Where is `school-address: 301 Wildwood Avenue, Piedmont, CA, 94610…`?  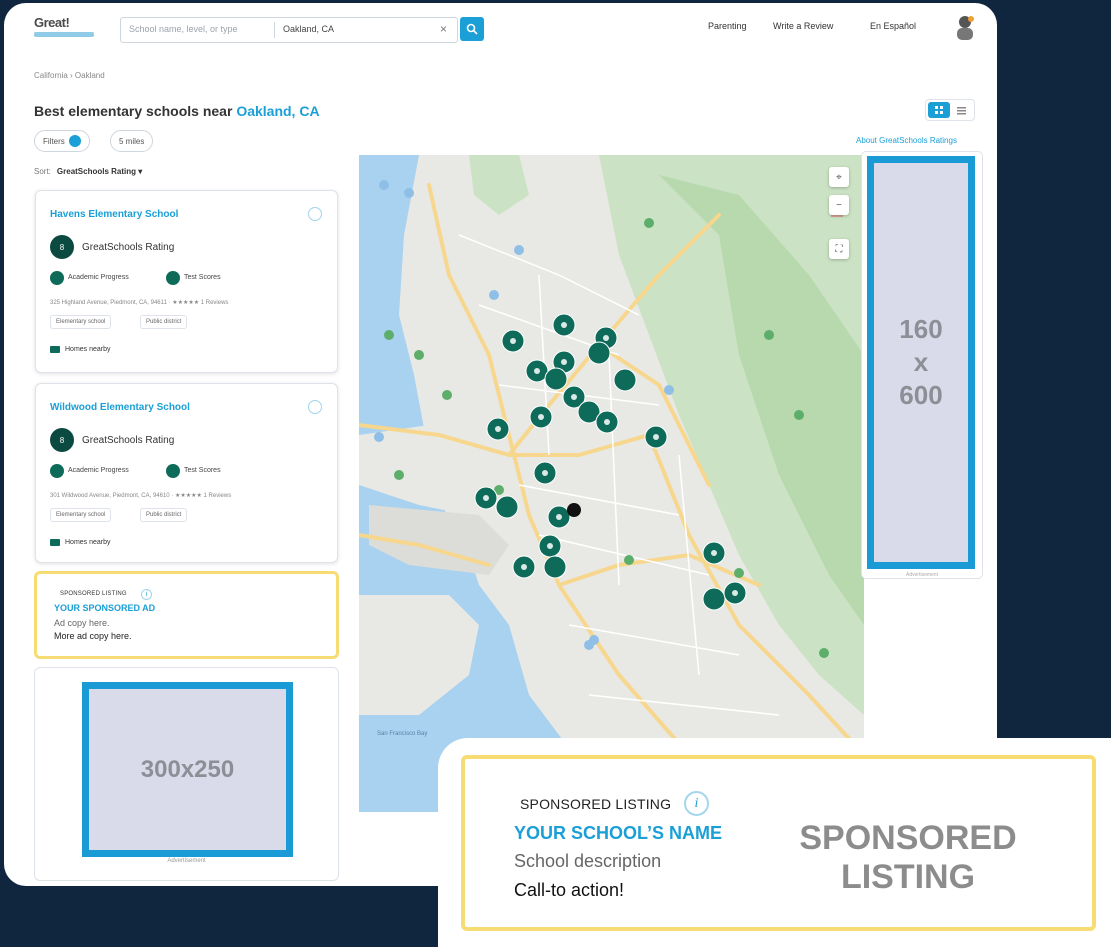 school-address: 301 Wildwood Avenue, Piedmont, CA, 94610… is located at coordinates (141, 496).